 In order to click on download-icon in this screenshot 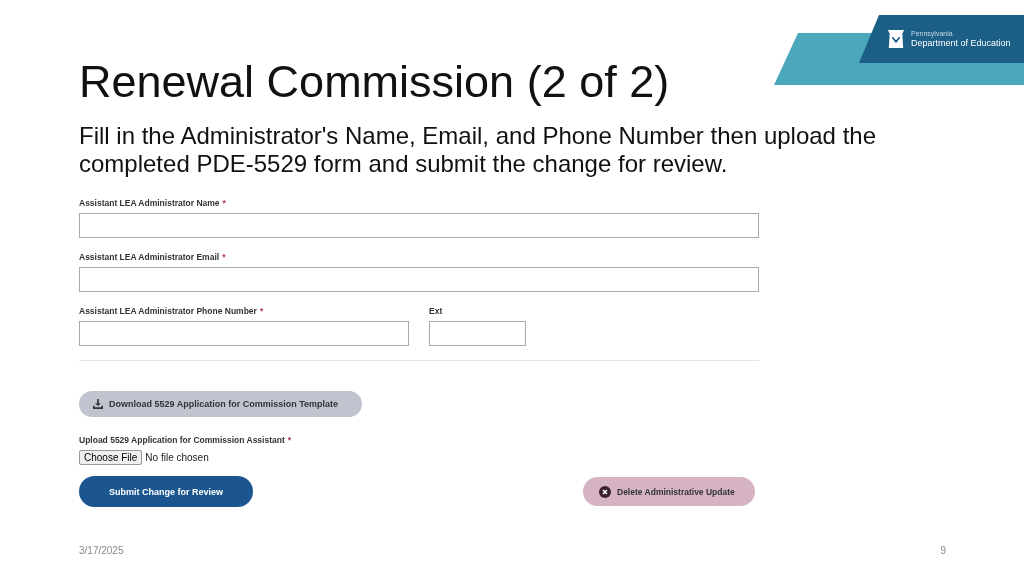, I will do `click(98, 404)`.